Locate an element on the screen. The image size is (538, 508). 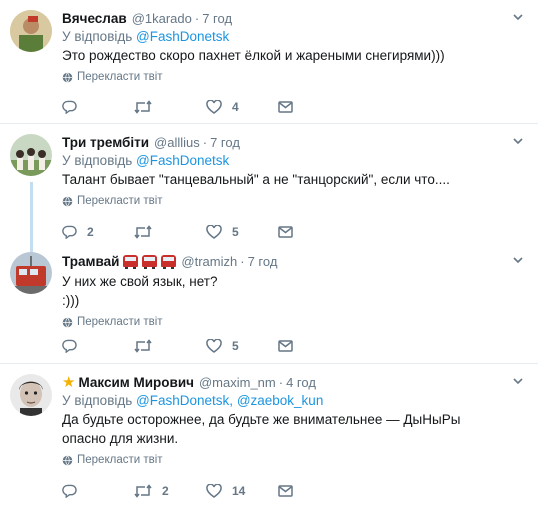
tweet-header: Вячеслав @1karado · 7 год is located at coordinates (293, 18).